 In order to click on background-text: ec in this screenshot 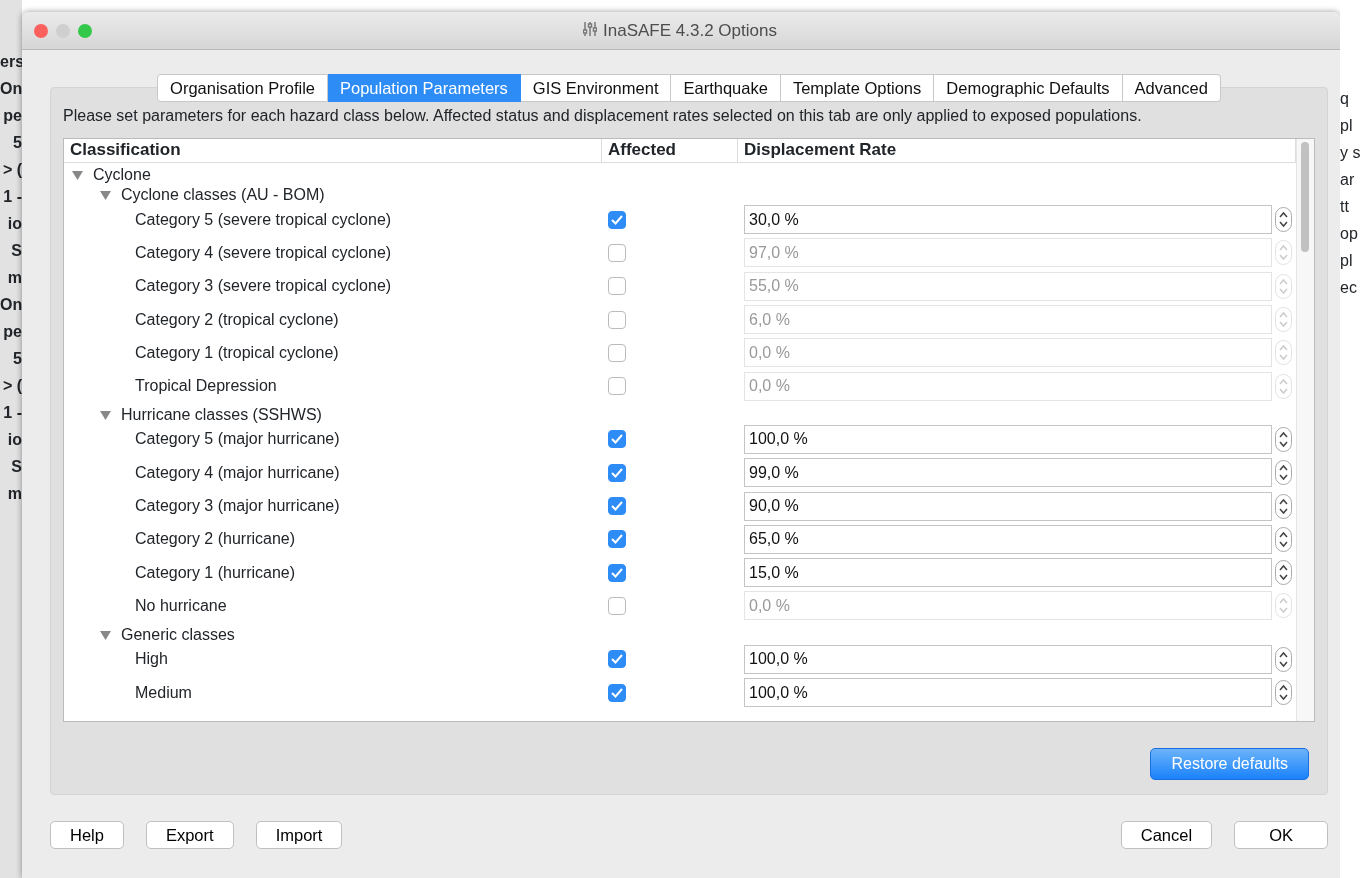, I will do `click(1349, 288)`.